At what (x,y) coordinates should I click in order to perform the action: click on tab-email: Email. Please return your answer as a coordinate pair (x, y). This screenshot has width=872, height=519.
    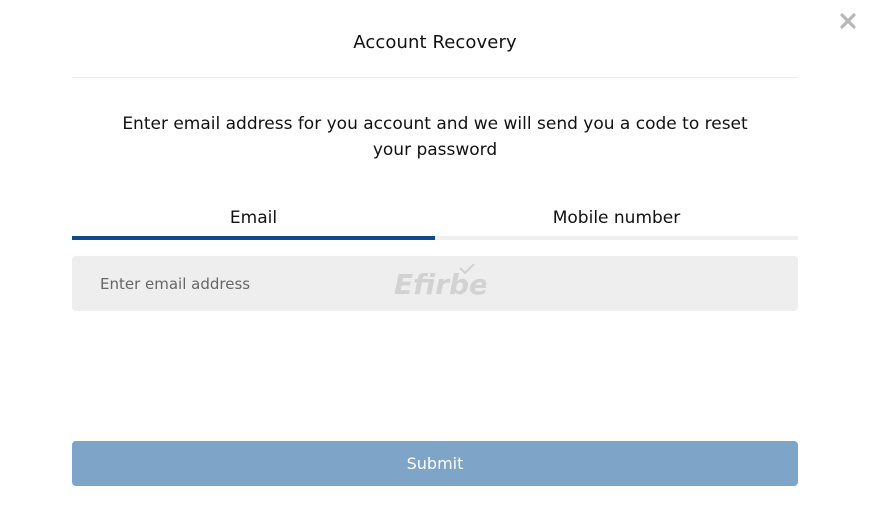
    Looking at the image, I should click on (253, 222).